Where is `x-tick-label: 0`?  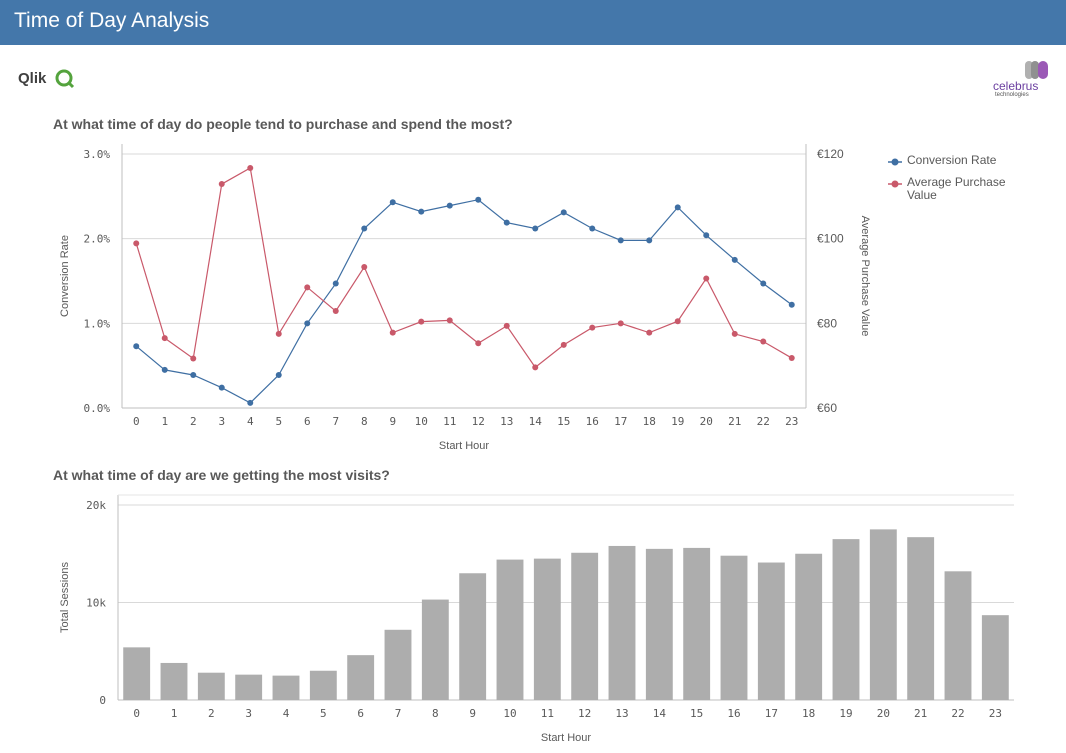 x-tick-label: 0 is located at coordinates (136, 713).